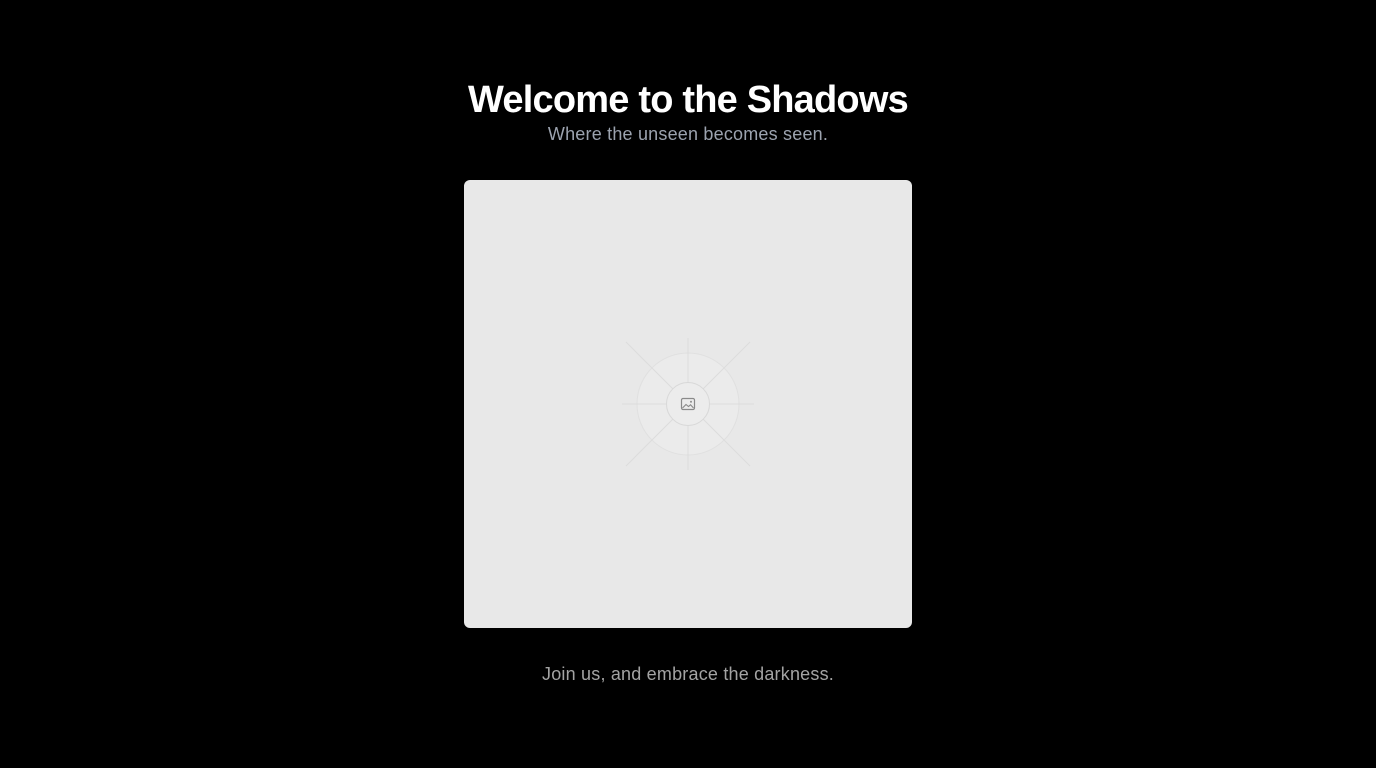 The height and width of the screenshot is (768, 1376). What do you see at coordinates (688, 134) in the screenshot?
I see `page-subtitle: Where the unseen becomes seen.` at bounding box center [688, 134].